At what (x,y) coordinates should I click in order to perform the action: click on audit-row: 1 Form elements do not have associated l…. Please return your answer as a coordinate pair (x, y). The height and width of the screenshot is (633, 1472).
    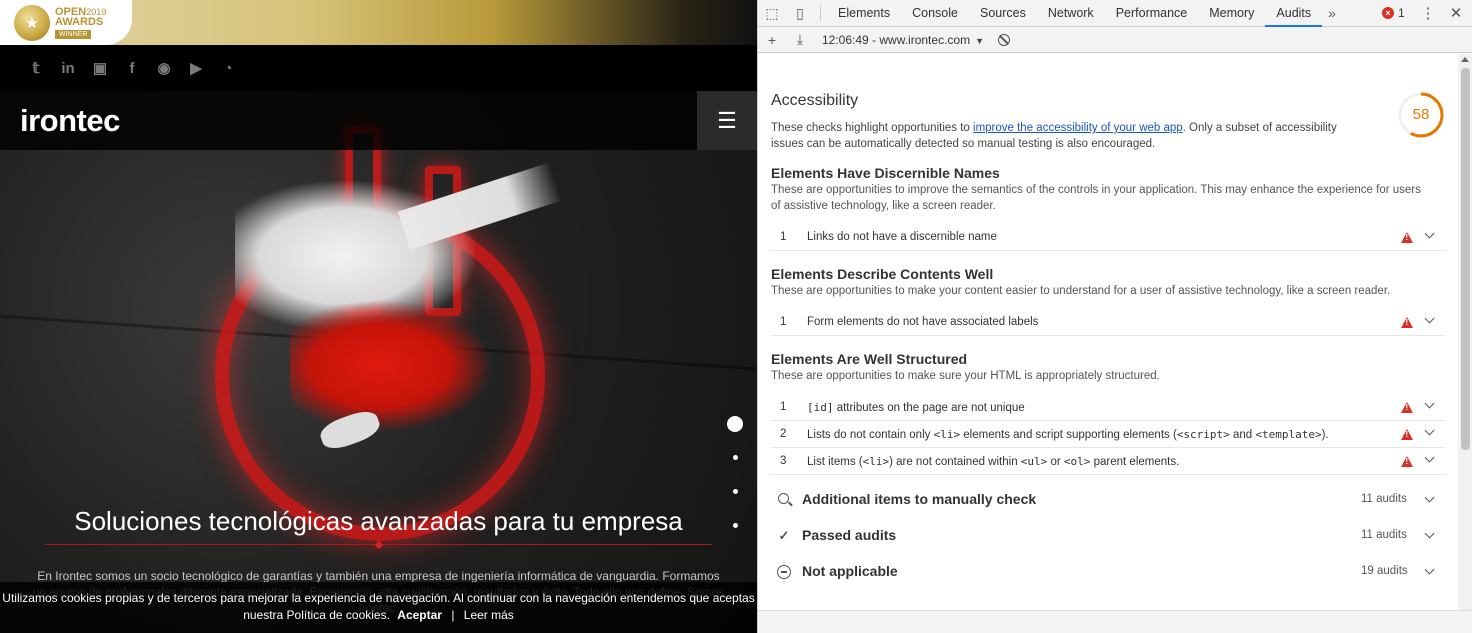
    Looking at the image, I should click on (1108, 323).